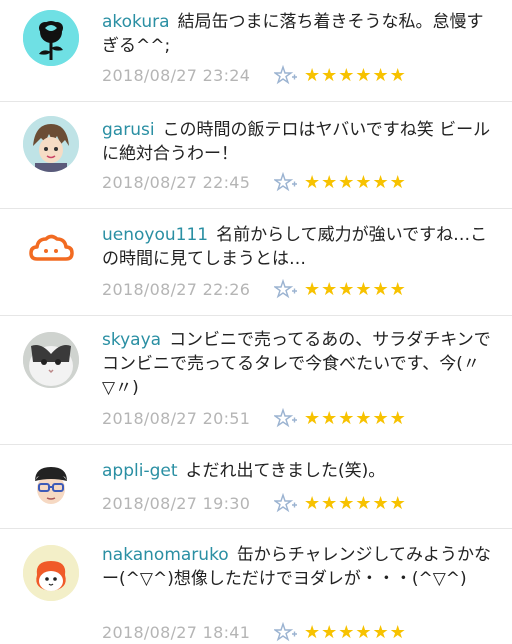 Image resolution: width=512 pixels, height=644 pixels. Describe the element at coordinates (176, 503) in the screenshot. I see `comment-date: 2018/08/27 19:30` at that location.